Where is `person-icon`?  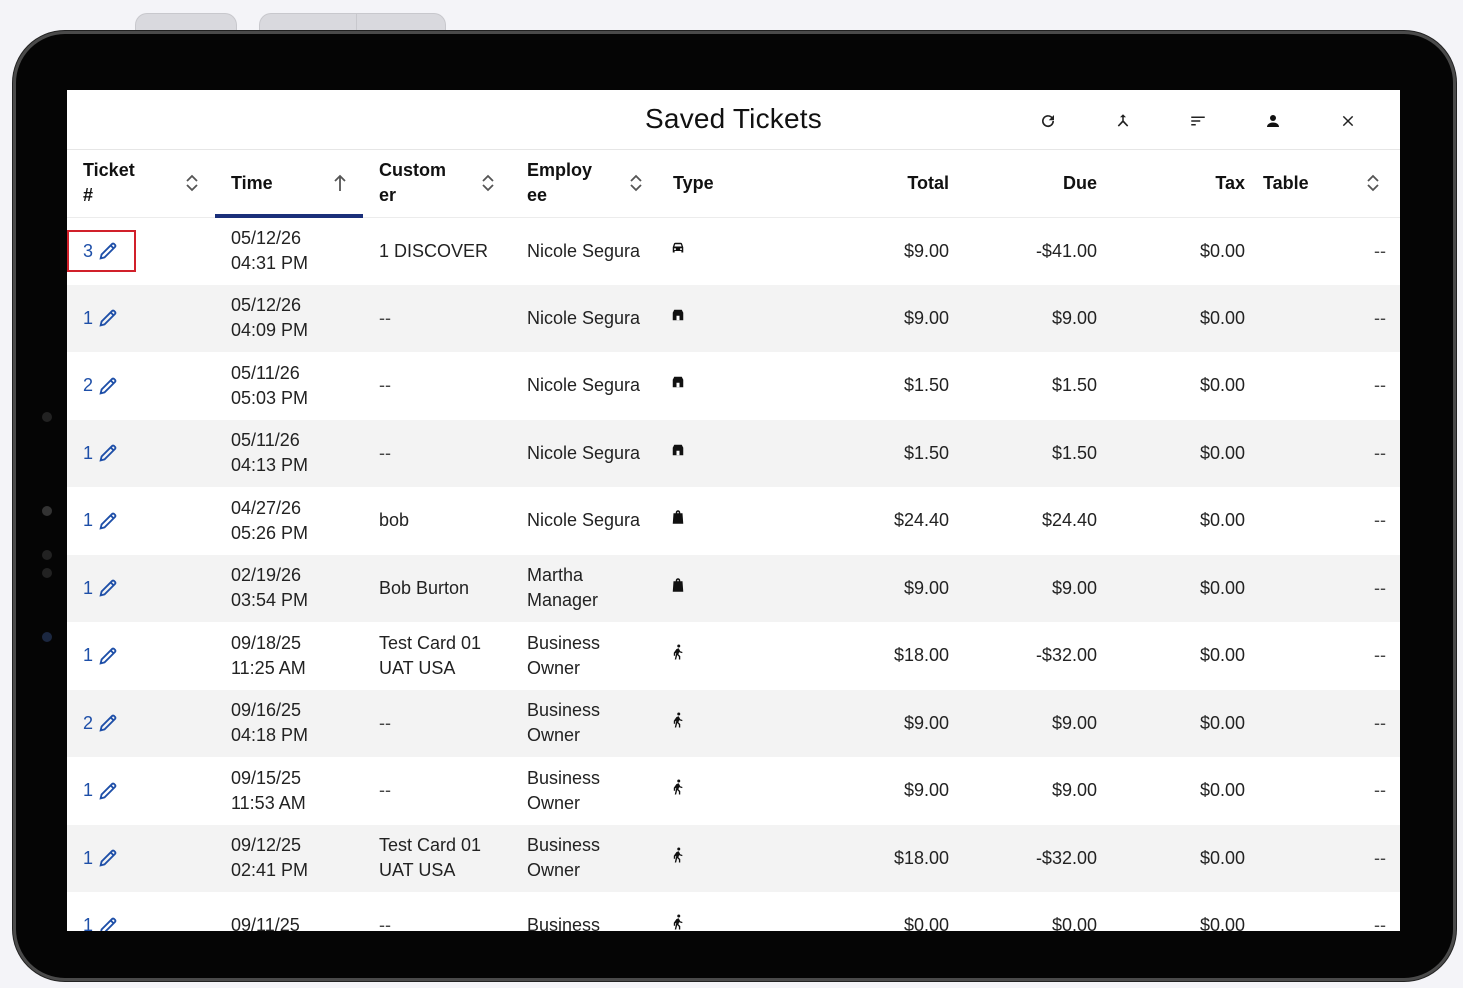
person-icon is located at coordinates (1273, 121).